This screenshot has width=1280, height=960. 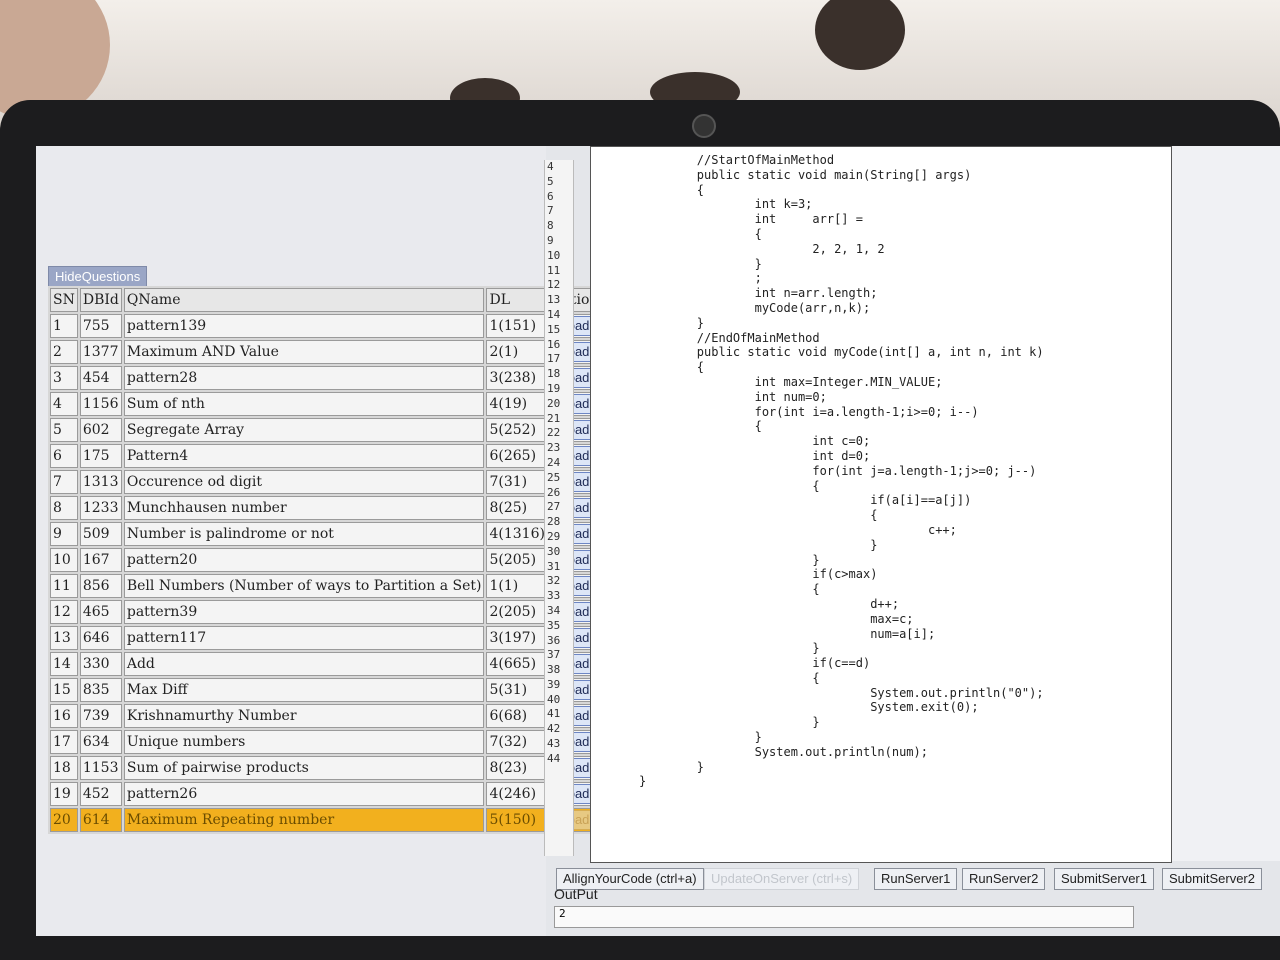 I want to click on qname-cell: Unique numbers, so click(x=304, y=742).